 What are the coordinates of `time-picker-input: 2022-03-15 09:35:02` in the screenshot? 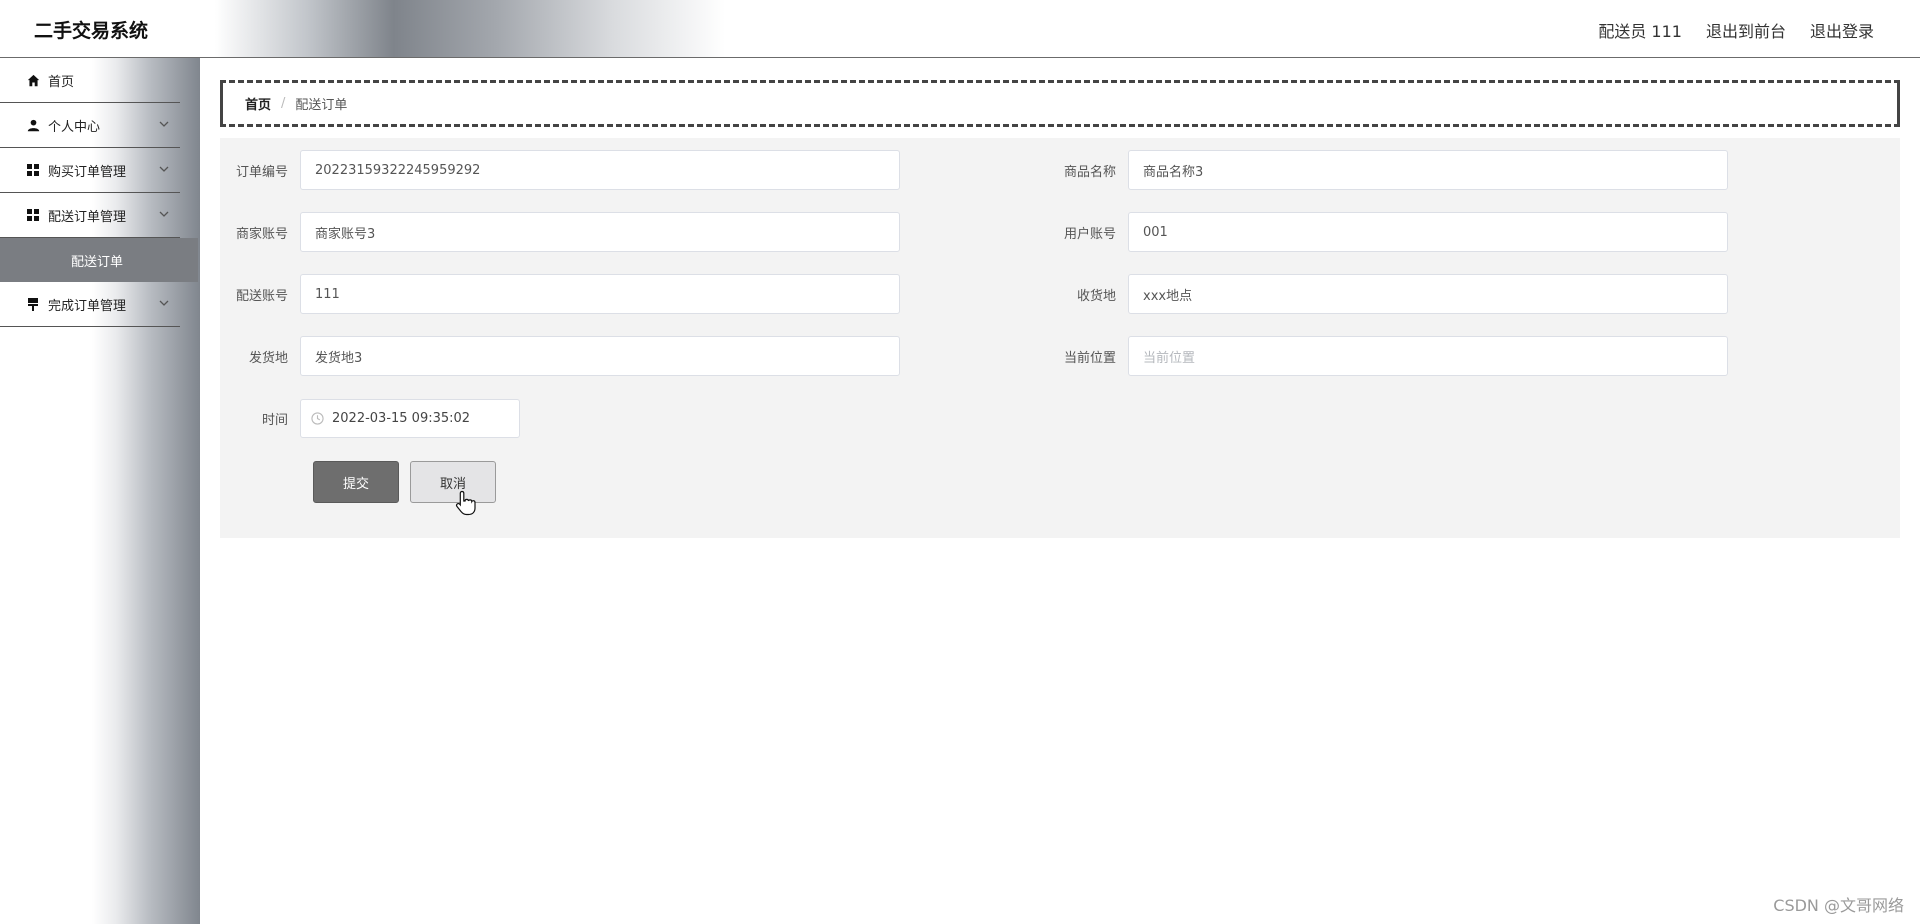 It's located at (410, 418).